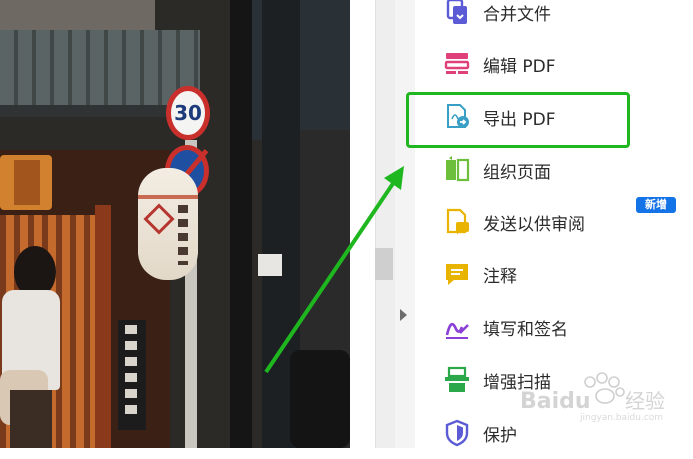 The image size is (693, 459). Describe the element at coordinates (525, 329) in the screenshot. I see `tool-label: 填写和签名` at that location.